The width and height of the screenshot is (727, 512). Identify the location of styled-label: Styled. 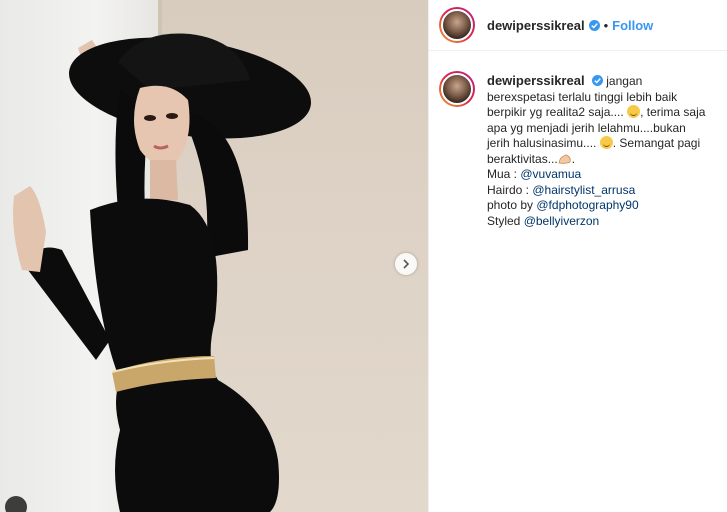
(505, 220).